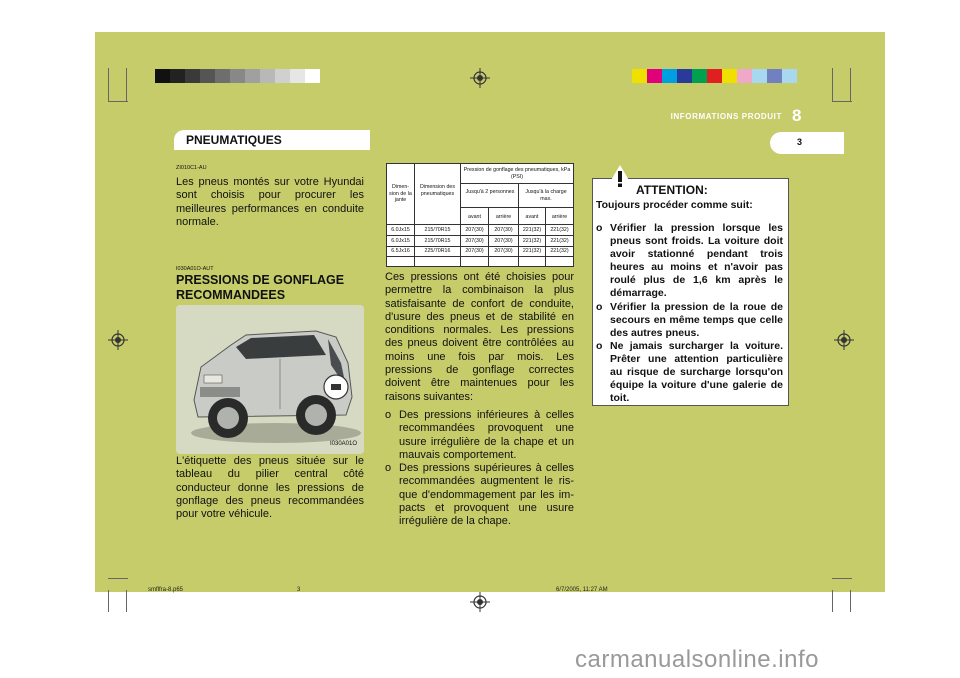 Image resolution: width=960 pixels, height=678 pixels. What do you see at coordinates (191, 168) in the screenshot?
I see `reference-code: ZI010C1-AU` at bounding box center [191, 168].